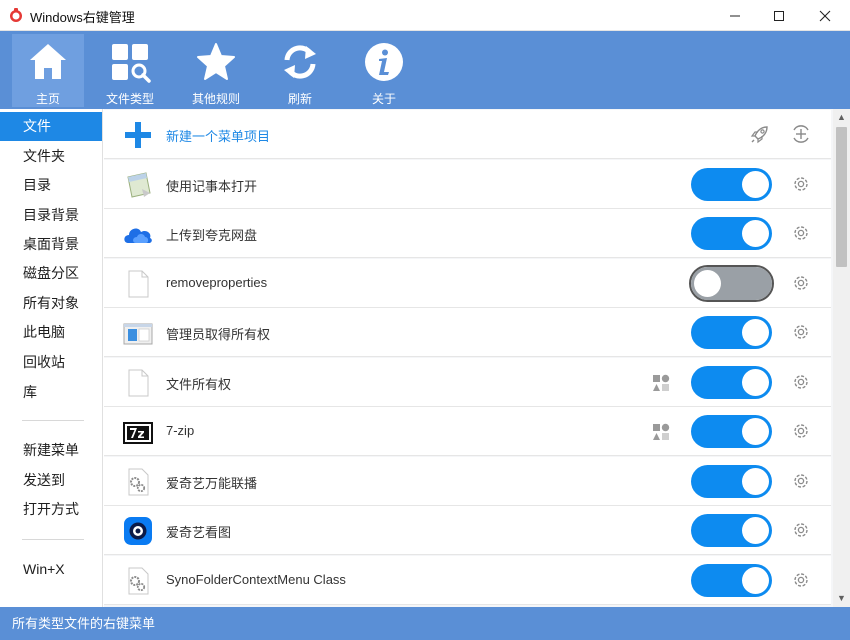 The width and height of the screenshot is (850, 640). Describe the element at coordinates (841, 197) in the screenshot. I see `scroll-thumb` at that location.